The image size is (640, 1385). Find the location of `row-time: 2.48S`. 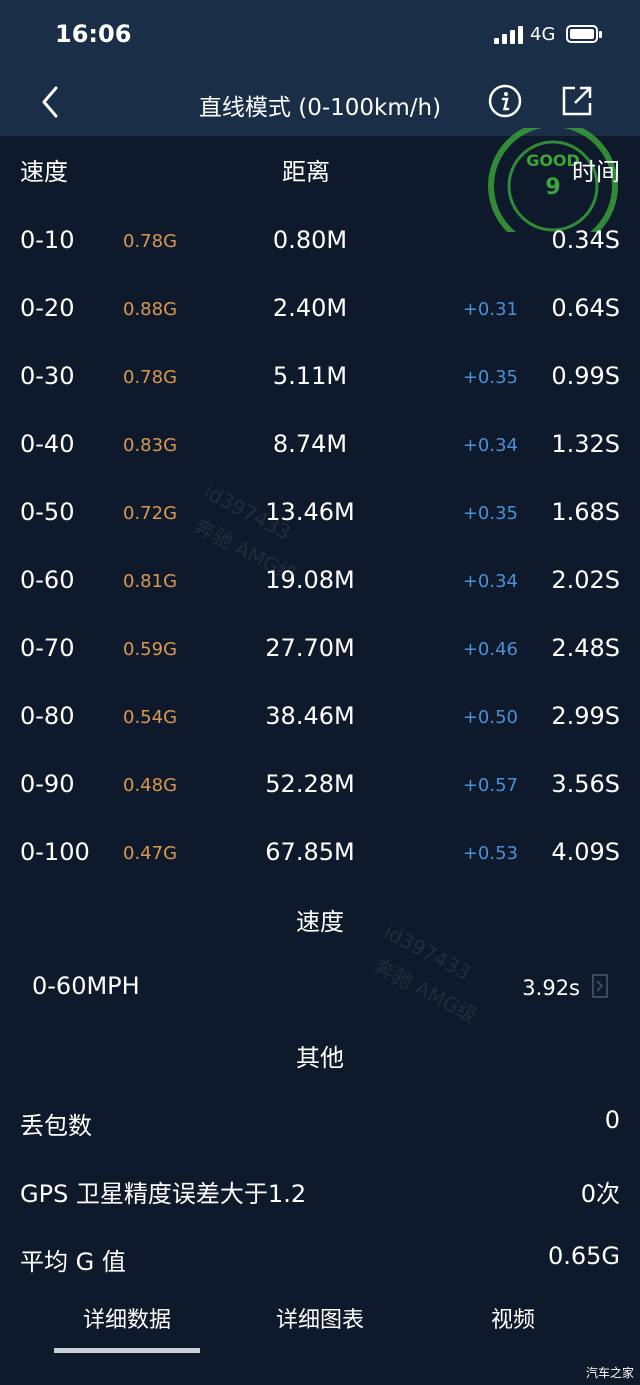

row-time: 2.48S is located at coordinates (585, 648).